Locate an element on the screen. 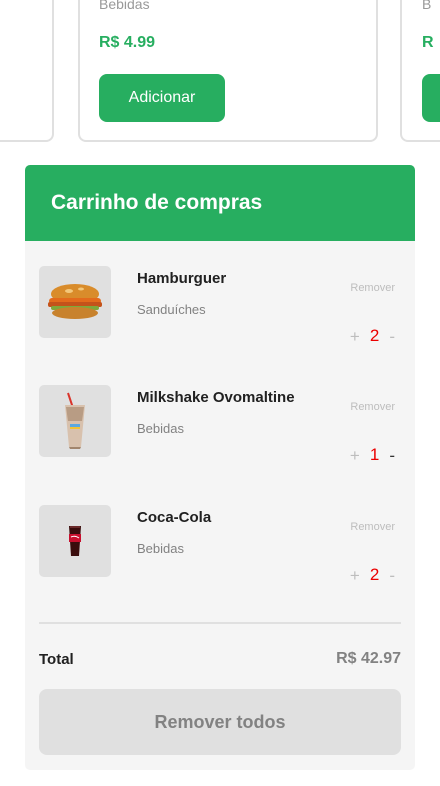 The height and width of the screenshot is (786, 440). cart-item: Hamburguer Sanduíches Remover + 2 - is located at coordinates (220, 305).